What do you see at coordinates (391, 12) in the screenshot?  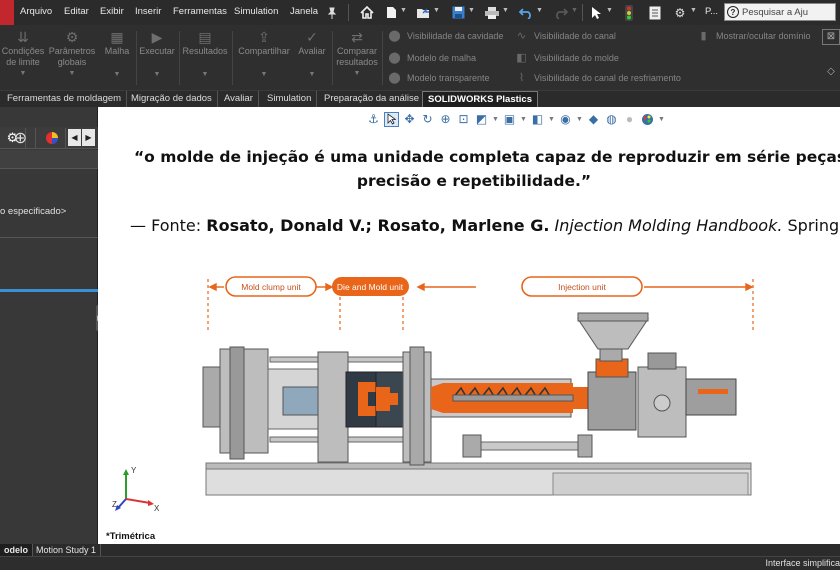 I see `new-document-icon` at bounding box center [391, 12].